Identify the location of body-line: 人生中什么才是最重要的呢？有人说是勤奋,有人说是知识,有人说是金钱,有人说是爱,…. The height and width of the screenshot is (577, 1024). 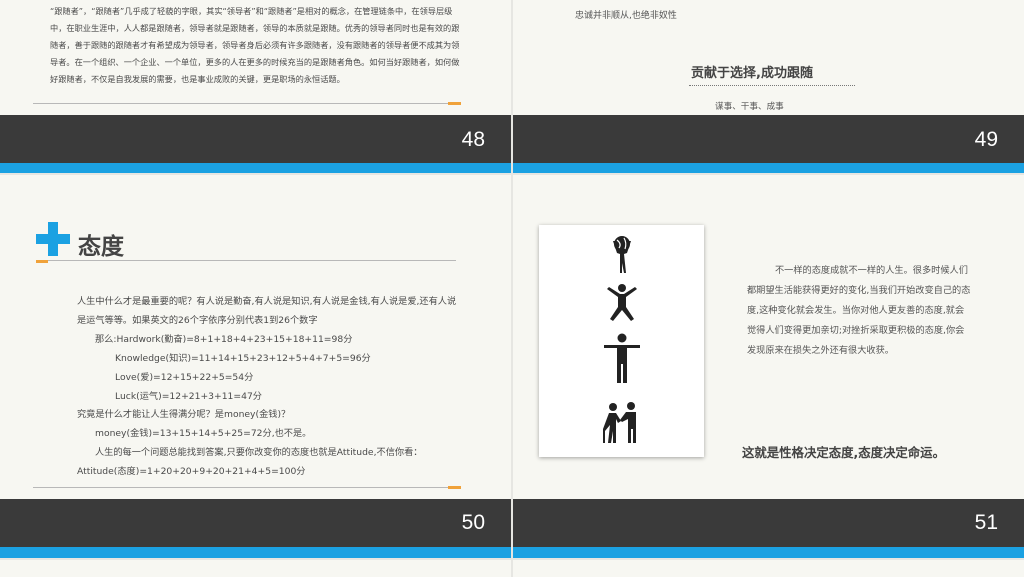
(267, 301).